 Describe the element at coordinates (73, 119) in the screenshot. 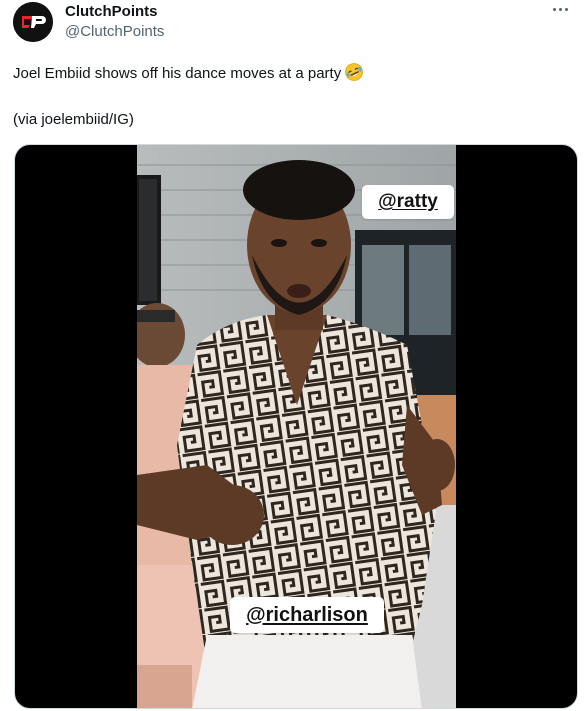

I see `tweet-credit: (via joelembiid/IG)` at that location.